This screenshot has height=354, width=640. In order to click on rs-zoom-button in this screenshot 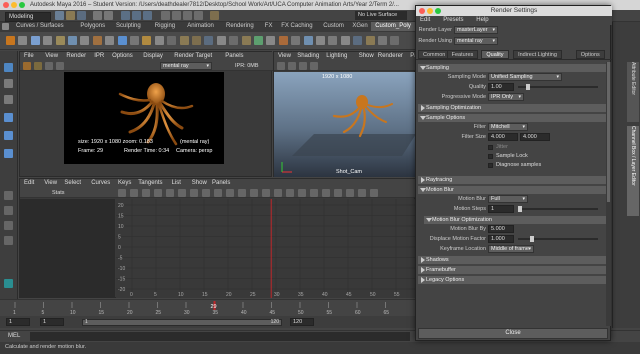, I will do `click(438, 11)`.